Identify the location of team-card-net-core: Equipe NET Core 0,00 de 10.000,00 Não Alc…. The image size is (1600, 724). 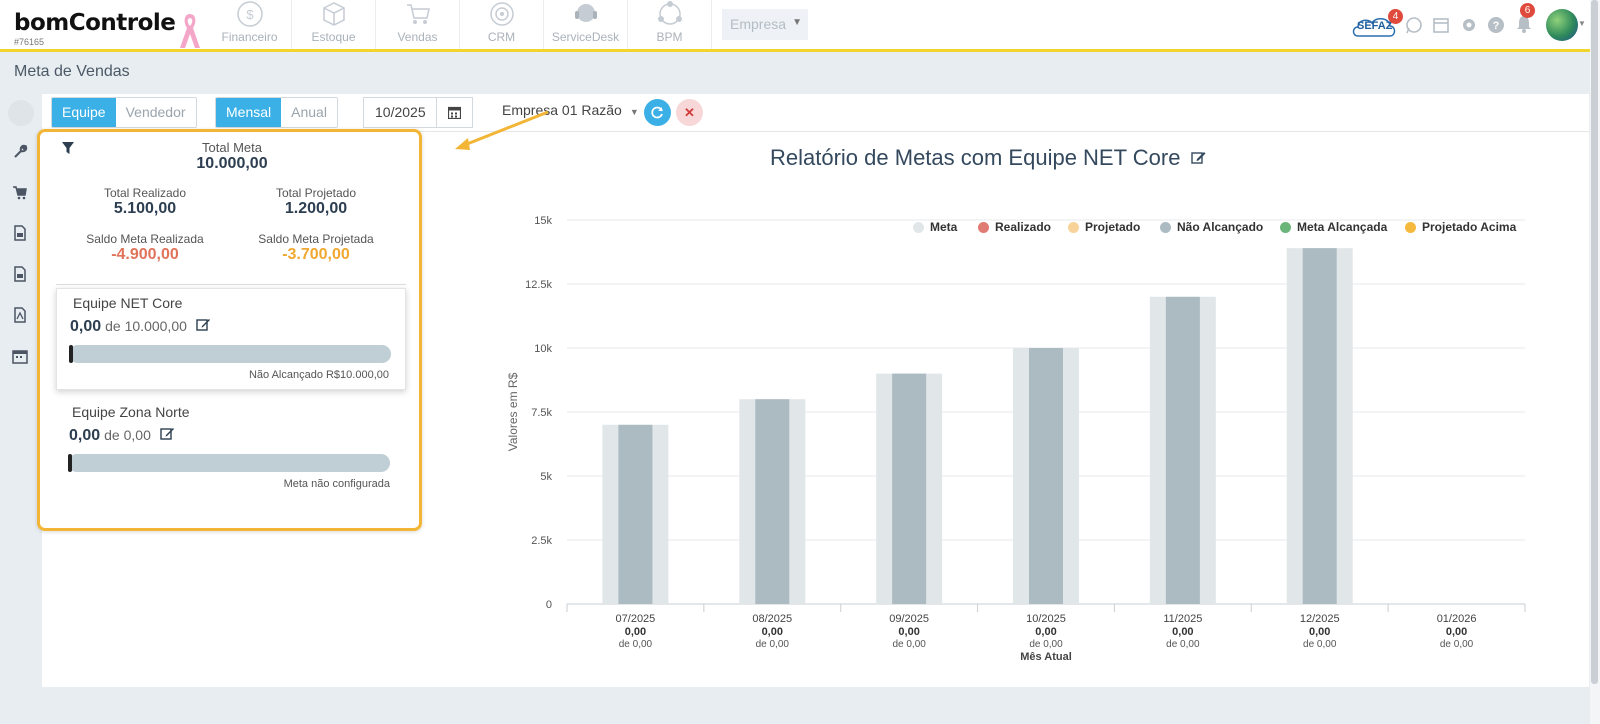
(231, 339).